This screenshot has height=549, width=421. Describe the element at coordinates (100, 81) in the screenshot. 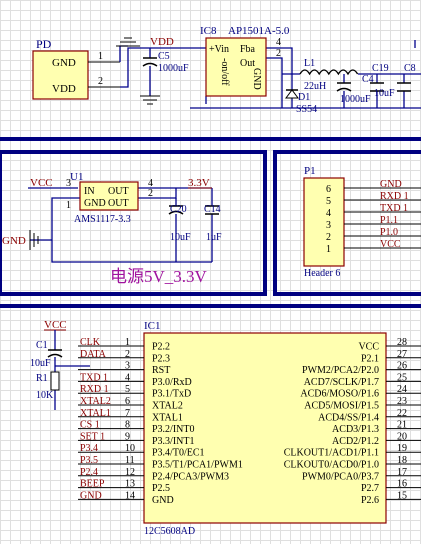

I see `pd-pin2-number: 2` at that location.